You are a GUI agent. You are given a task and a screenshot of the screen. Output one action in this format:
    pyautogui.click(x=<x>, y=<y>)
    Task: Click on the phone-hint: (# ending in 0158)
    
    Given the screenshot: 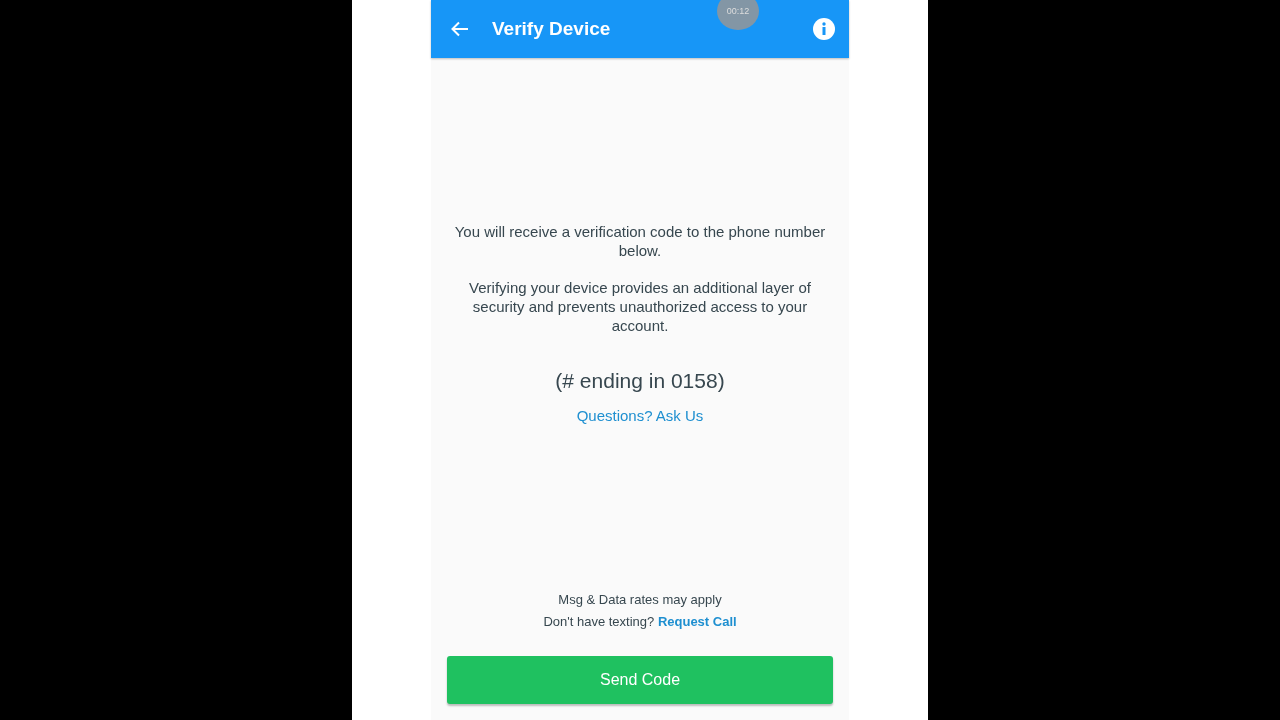 What is the action you would take?
    pyautogui.click(x=640, y=381)
    